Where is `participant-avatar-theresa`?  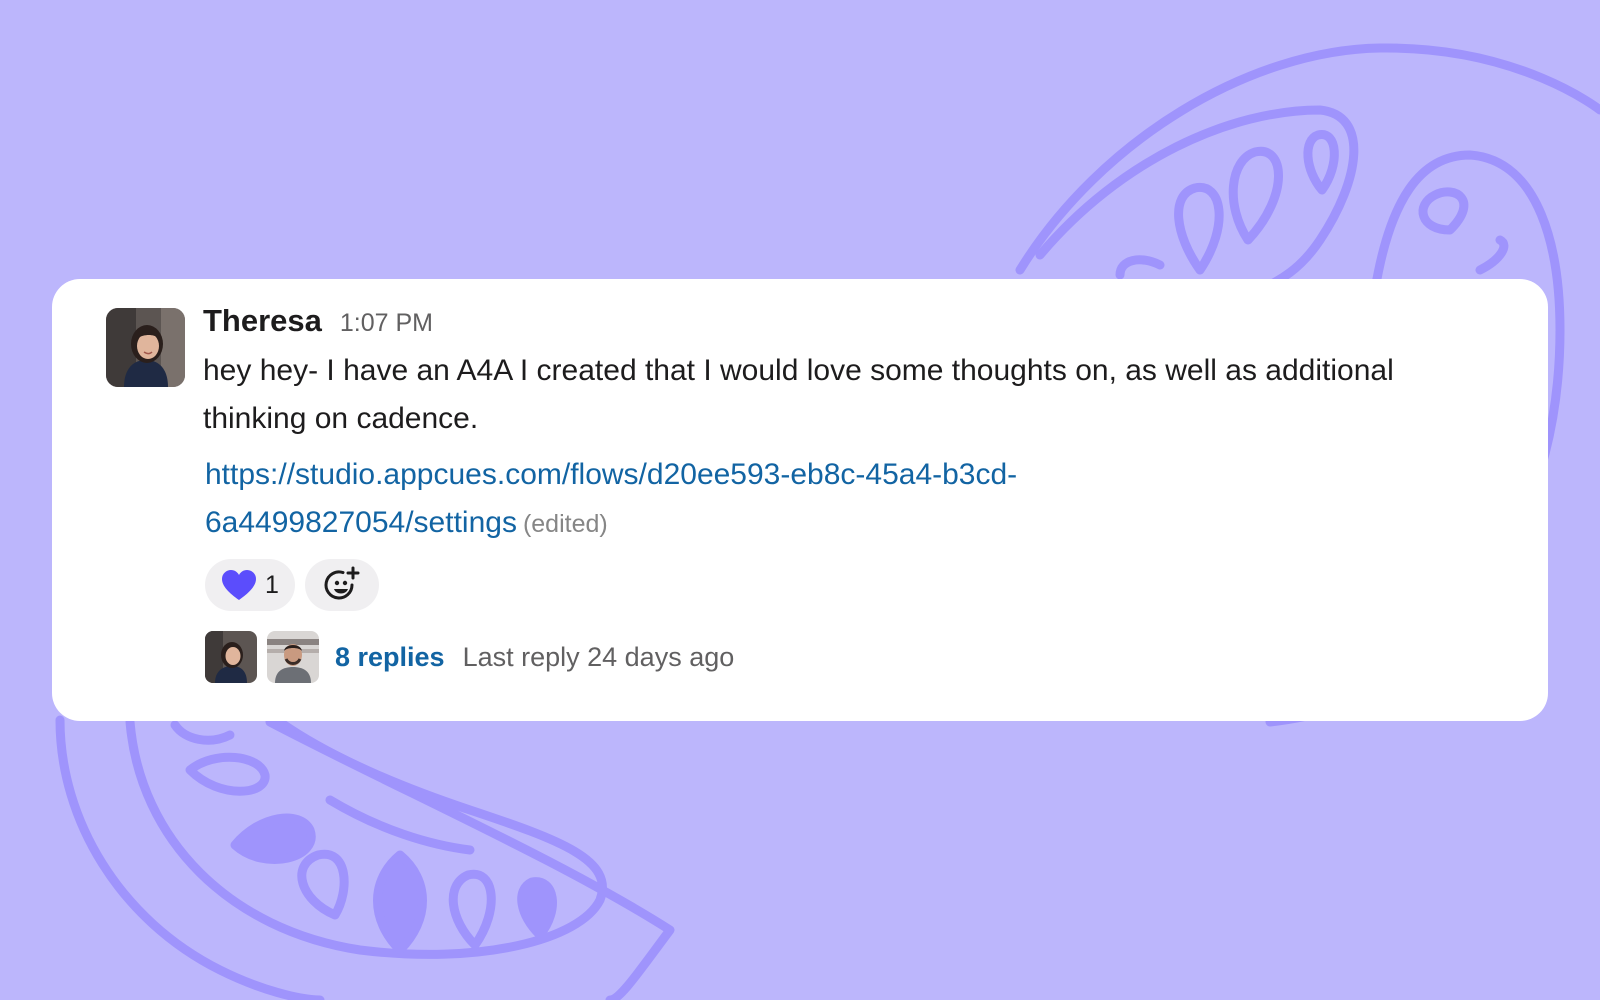 participant-avatar-theresa is located at coordinates (231, 657).